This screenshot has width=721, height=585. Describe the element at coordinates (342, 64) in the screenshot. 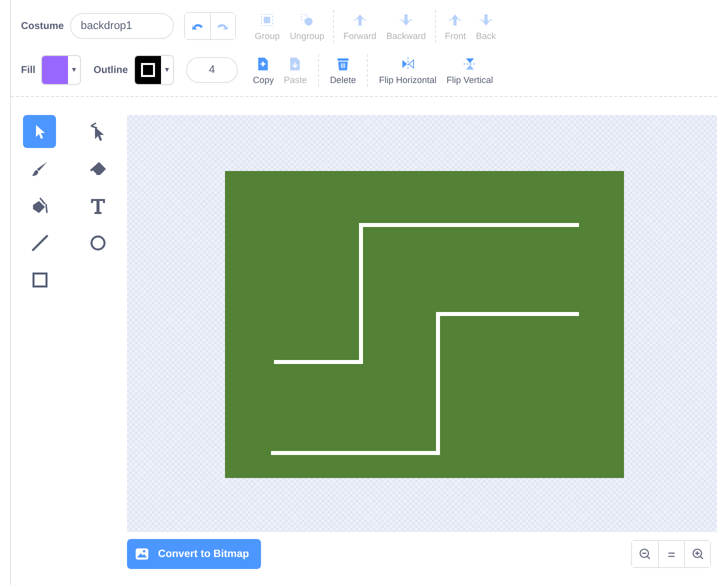

I see `trash-icon` at that location.